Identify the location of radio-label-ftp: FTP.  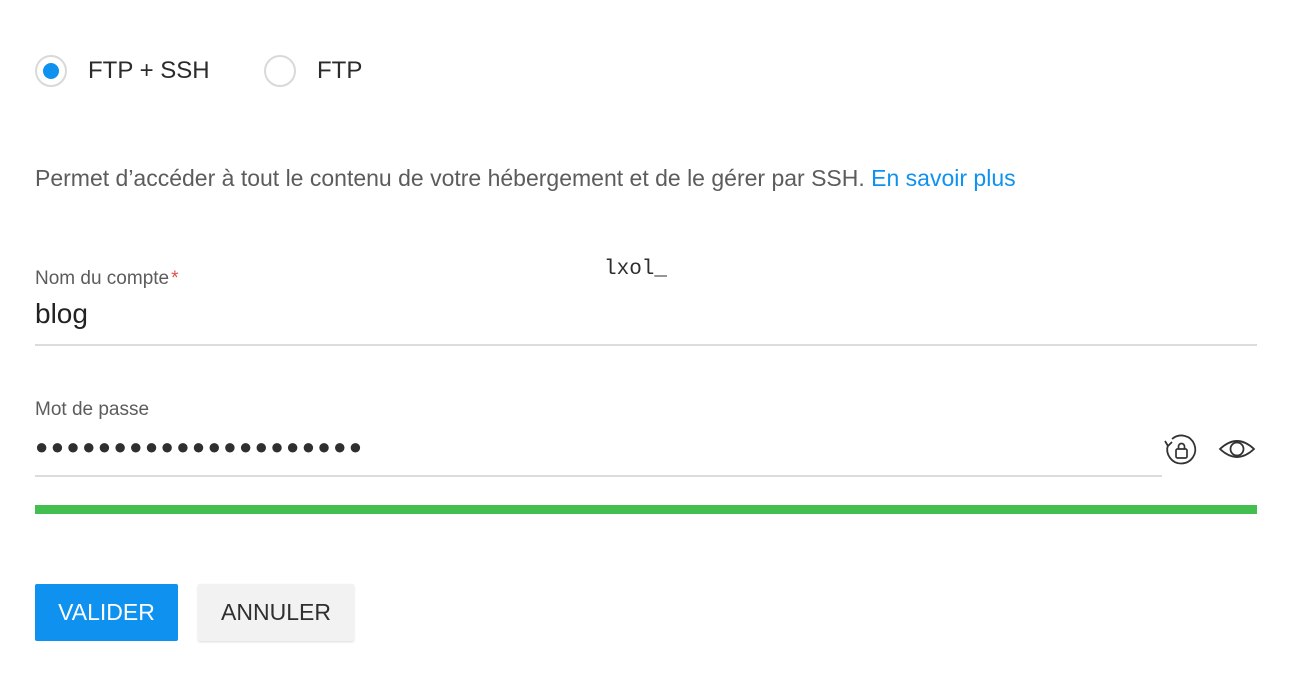
(340, 70).